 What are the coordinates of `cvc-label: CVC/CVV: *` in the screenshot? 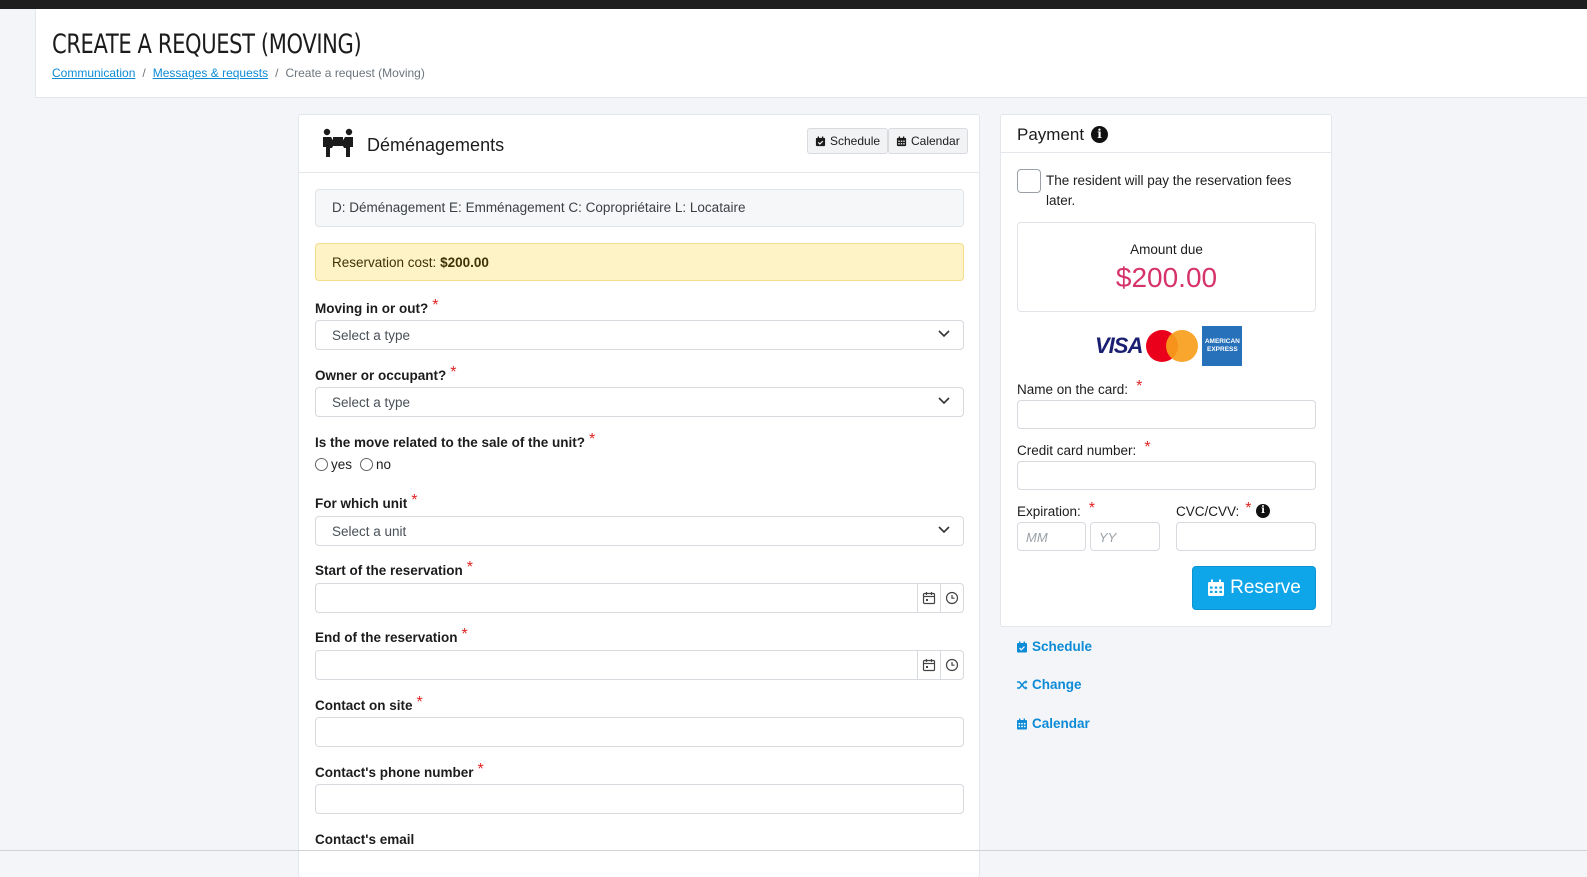 It's located at (1214, 510).